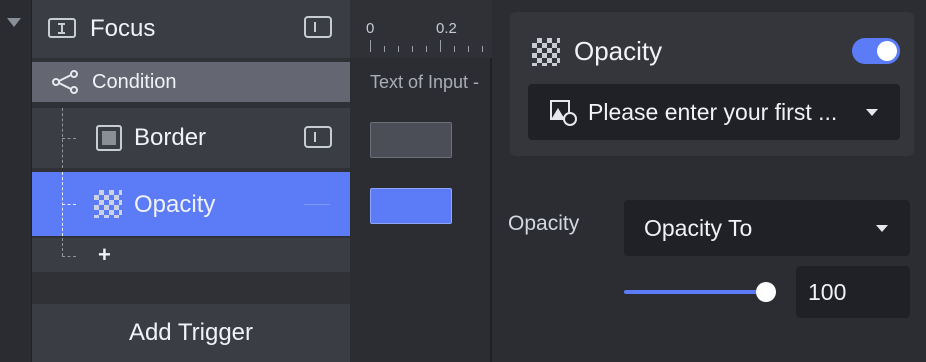  I want to click on image-shapes-icon, so click(563, 113).